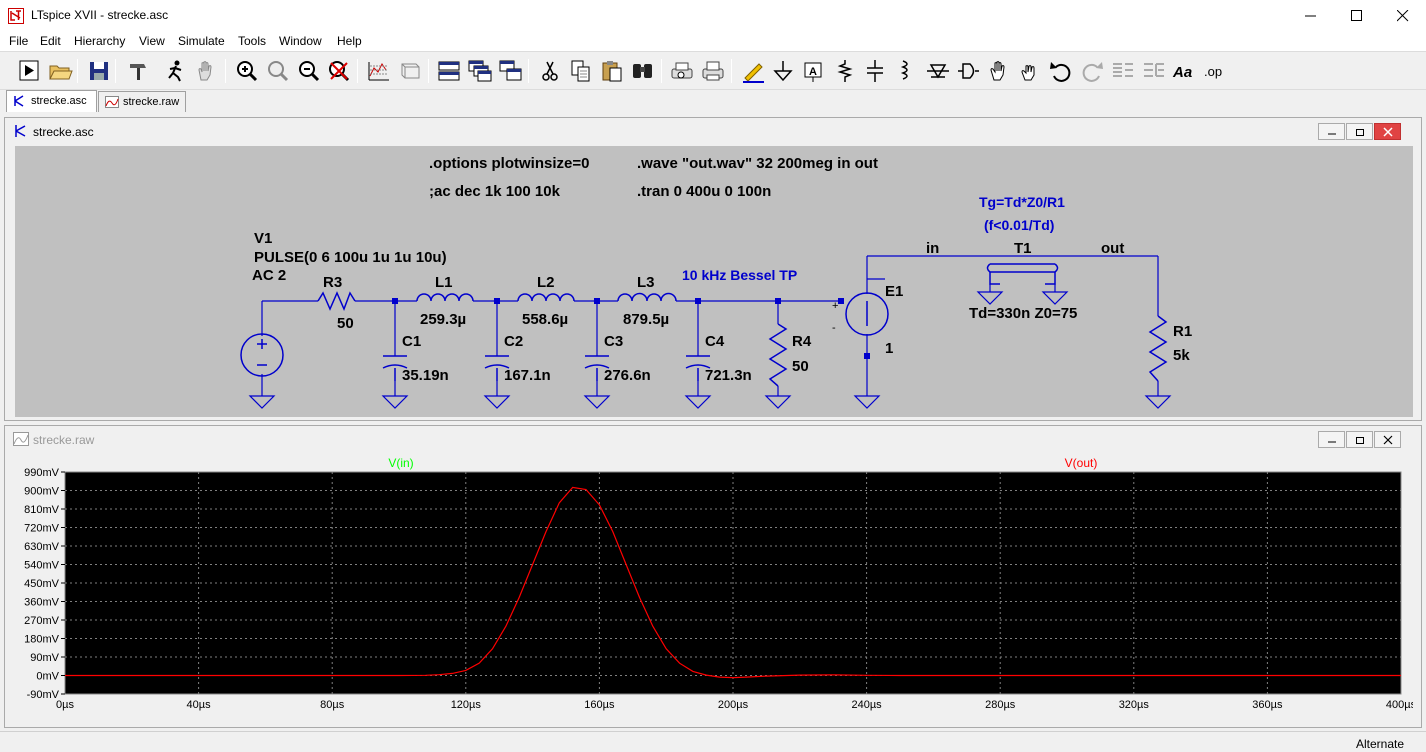  I want to click on wire-icon, so click(753, 71).